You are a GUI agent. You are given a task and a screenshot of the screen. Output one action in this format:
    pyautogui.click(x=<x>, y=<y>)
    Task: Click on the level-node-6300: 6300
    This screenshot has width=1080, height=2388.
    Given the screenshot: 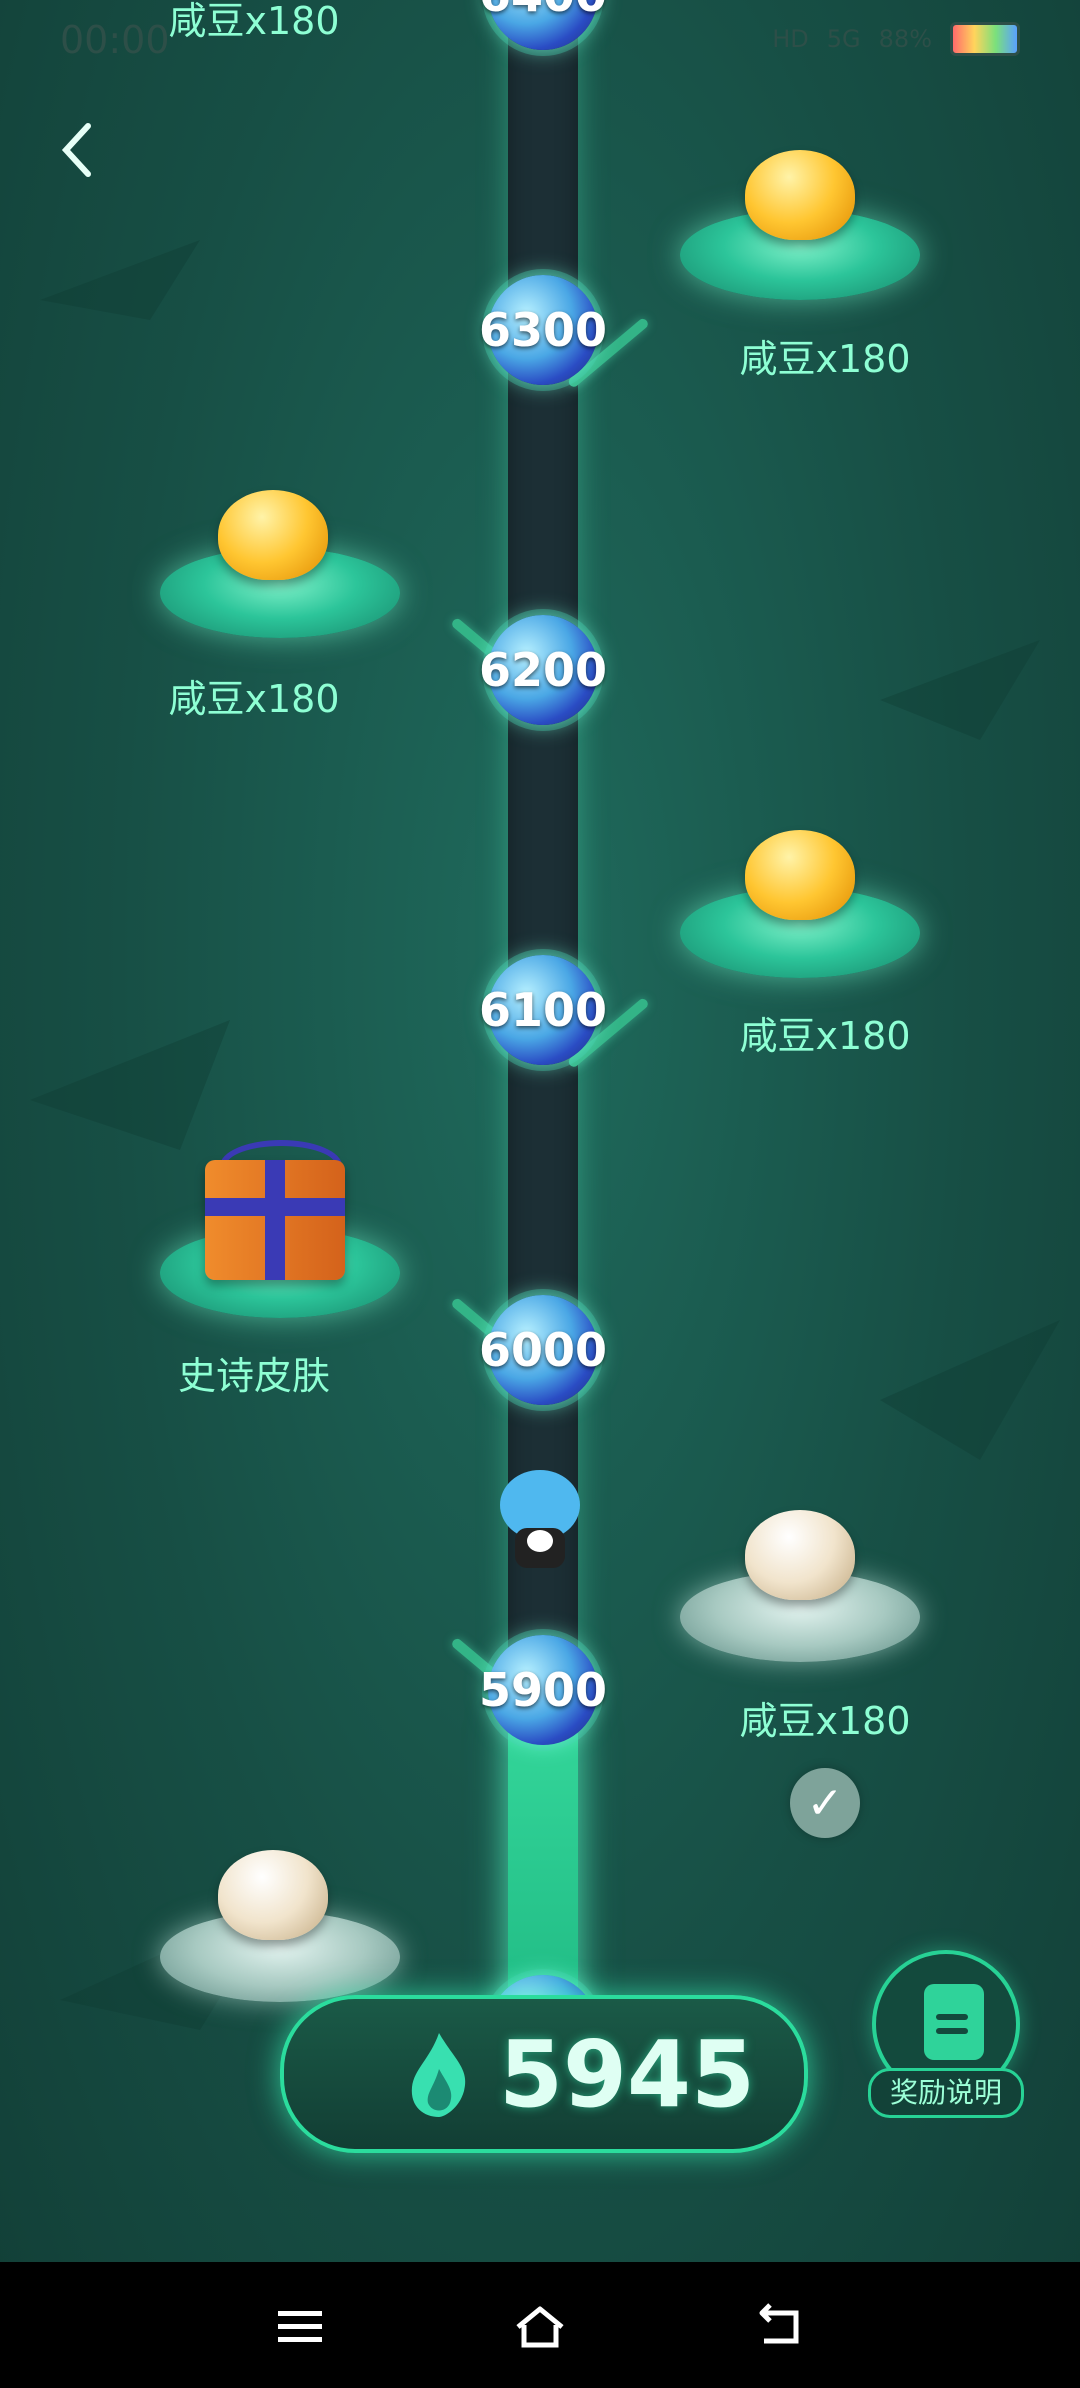 What is the action you would take?
    pyautogui.click(x=543, y=330)
    